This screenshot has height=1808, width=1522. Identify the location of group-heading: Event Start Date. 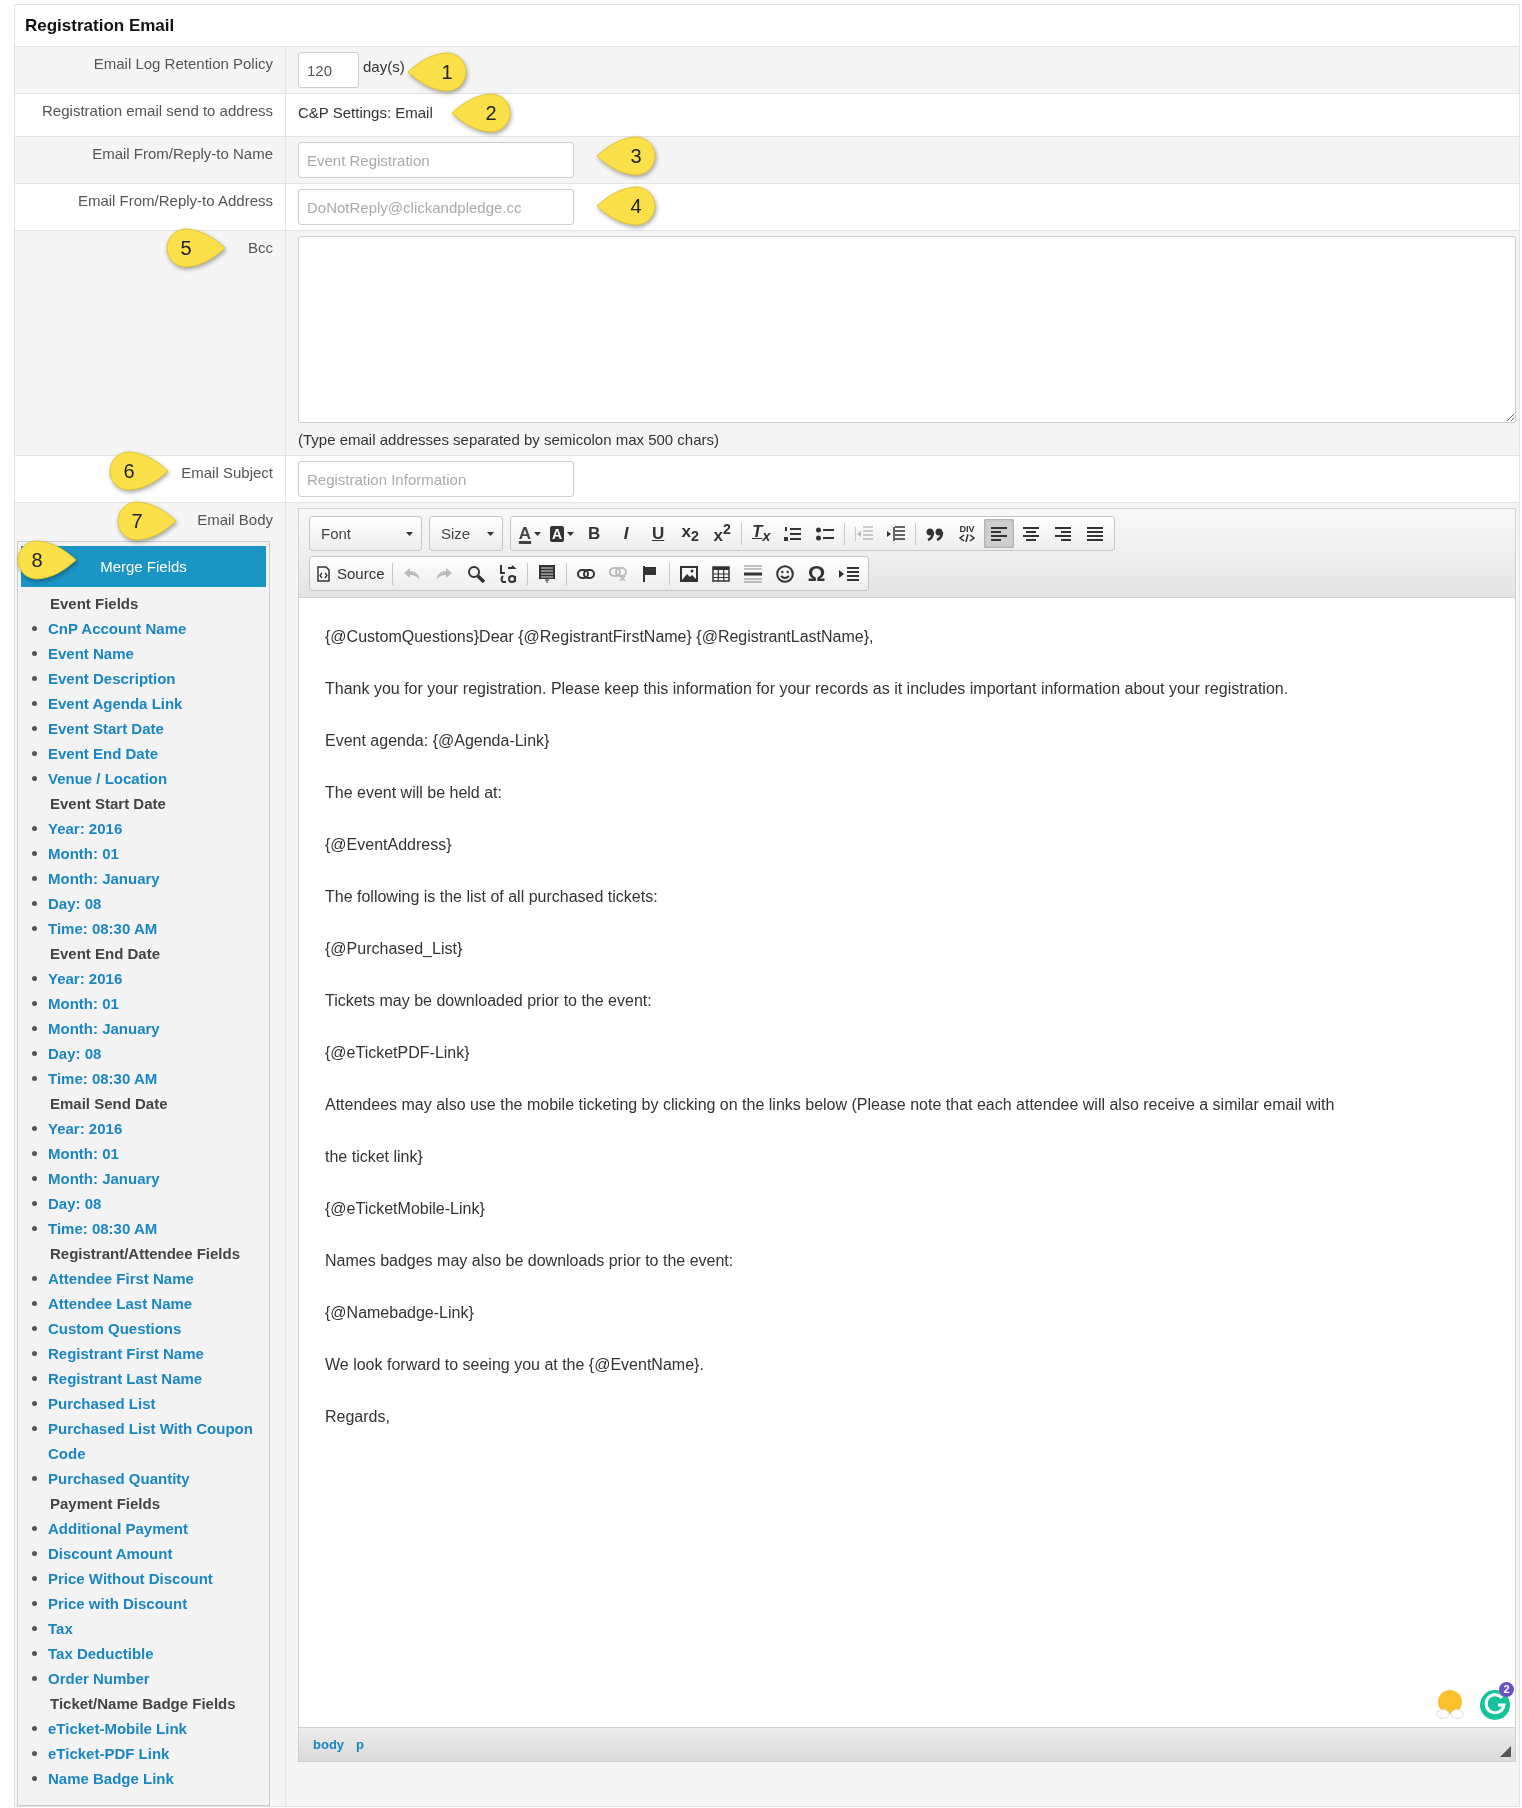
(108, 804).